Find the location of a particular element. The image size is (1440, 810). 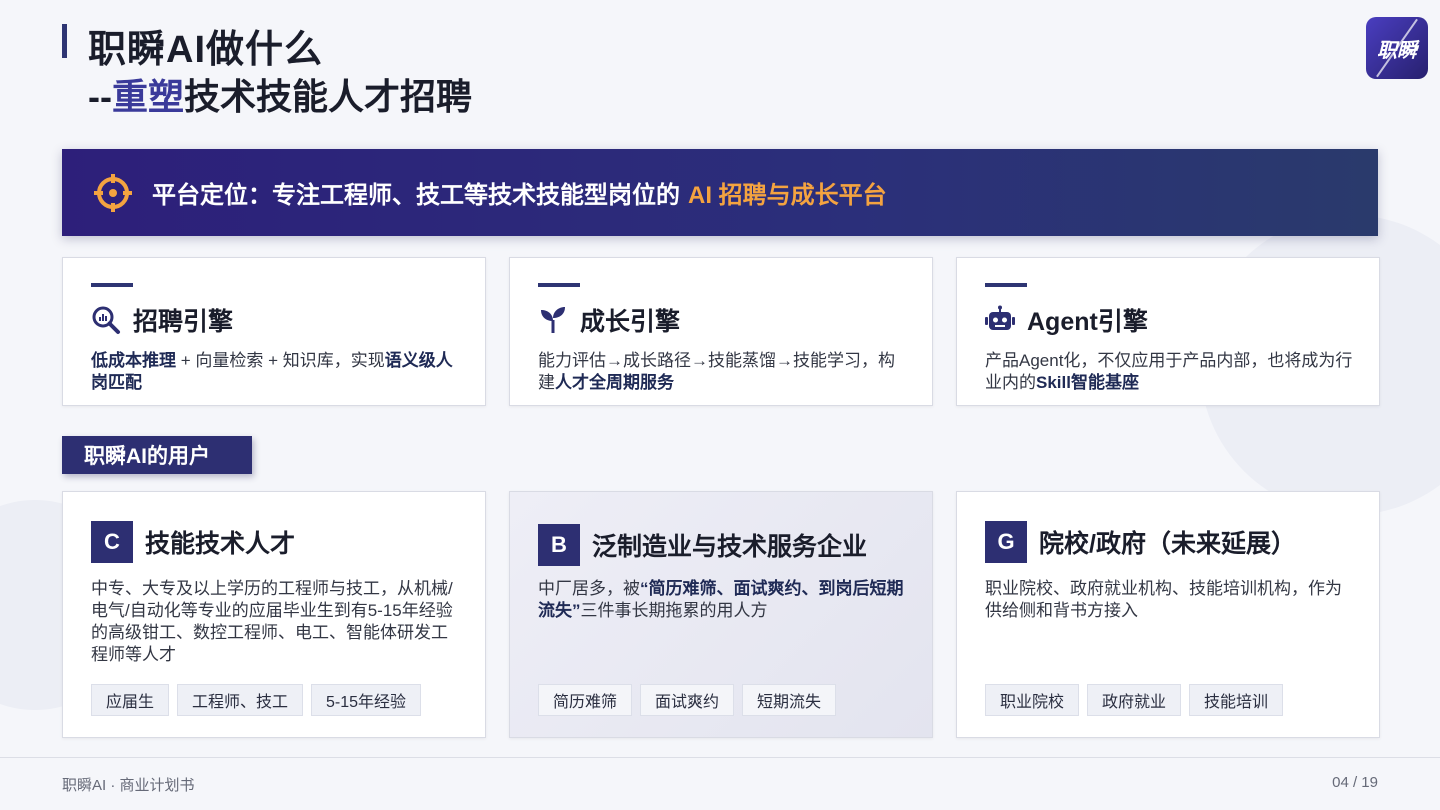

title-accent-bar is located at coordinates (64, 41).